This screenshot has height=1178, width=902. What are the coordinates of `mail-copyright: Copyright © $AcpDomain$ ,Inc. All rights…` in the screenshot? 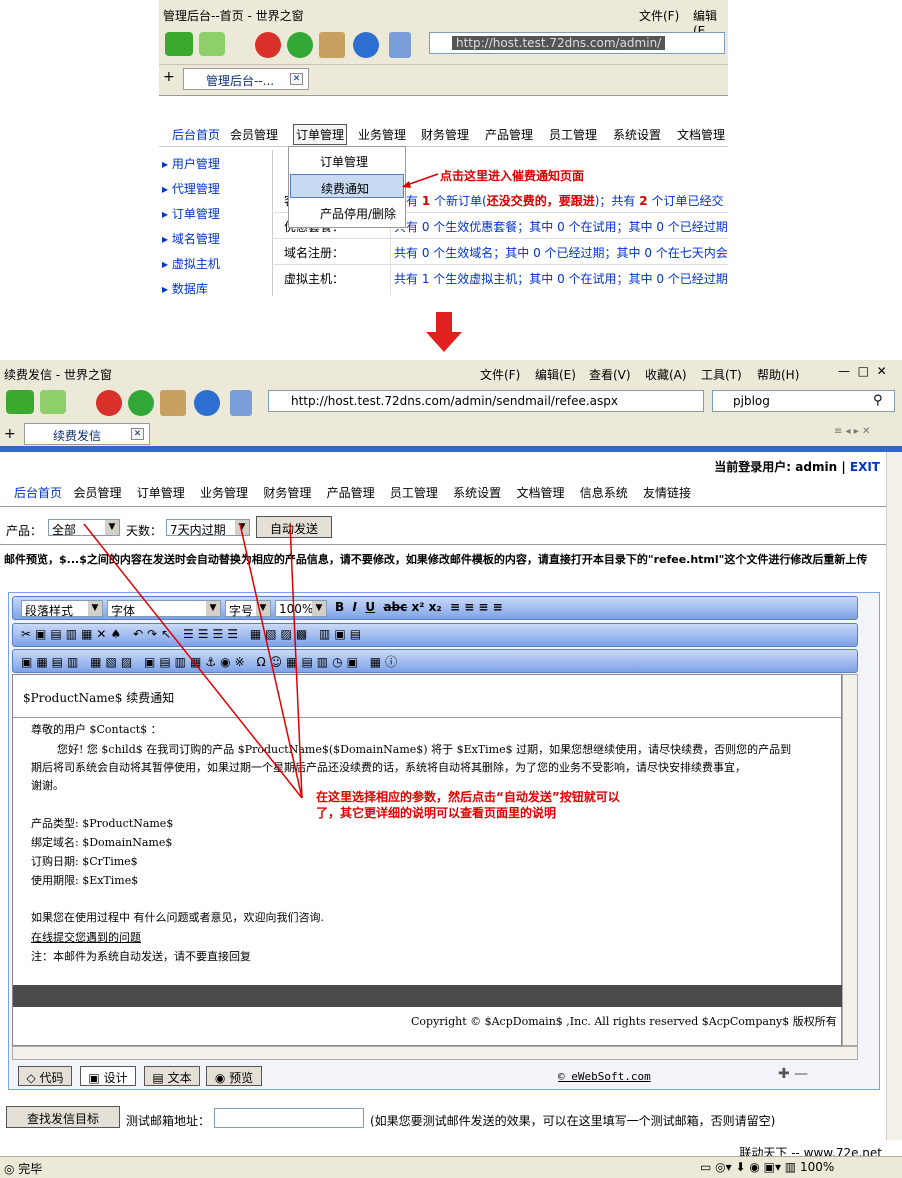 It's located at (624, 1021).